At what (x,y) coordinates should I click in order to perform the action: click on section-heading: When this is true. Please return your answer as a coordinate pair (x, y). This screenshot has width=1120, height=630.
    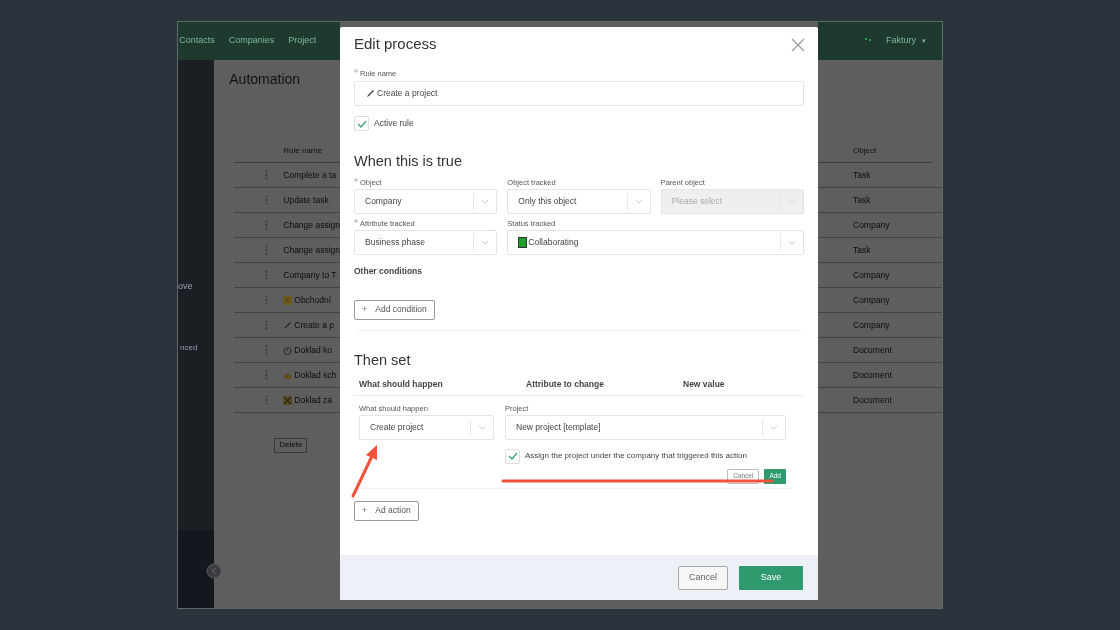
    Looking at the image, I should click on (408, 161).